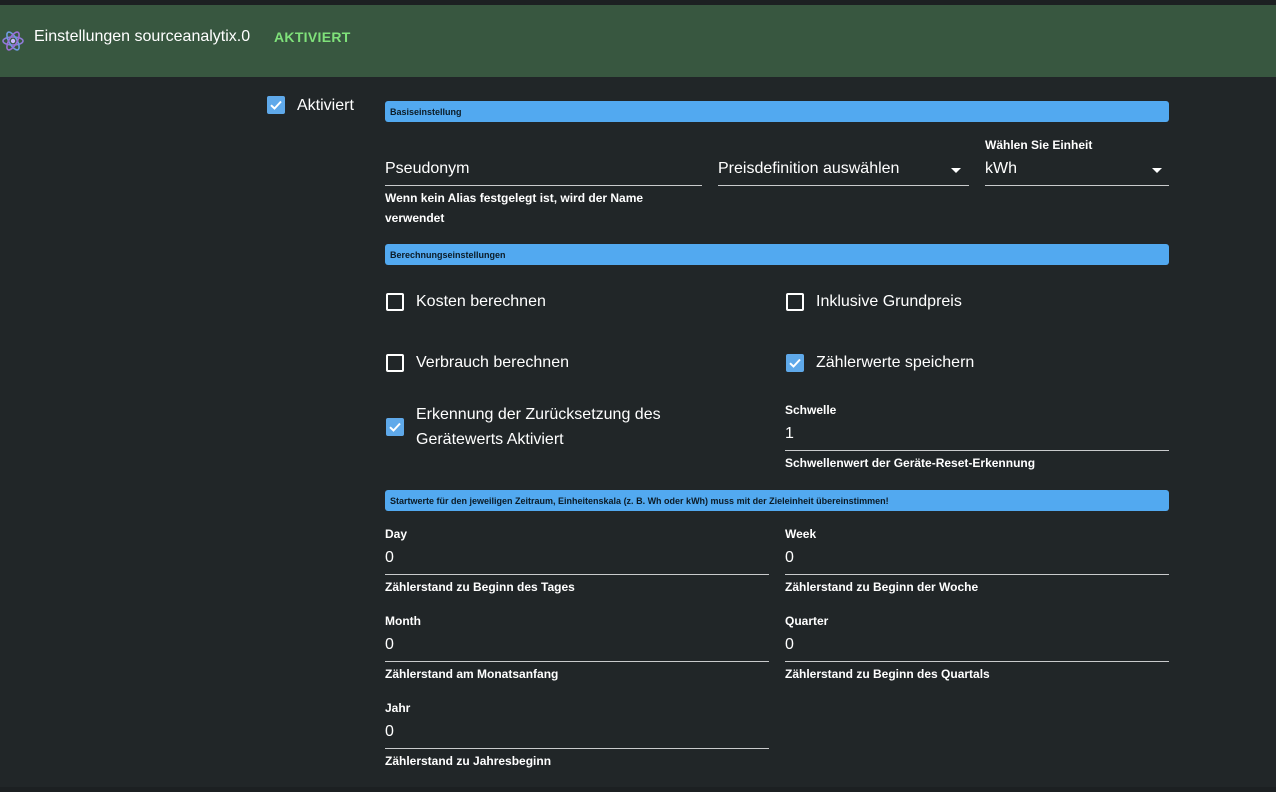  What do you see at coordinates (395, 302) in the screenshot?
I see `calc-costs-checkbox` at bounding box center [395, 302].